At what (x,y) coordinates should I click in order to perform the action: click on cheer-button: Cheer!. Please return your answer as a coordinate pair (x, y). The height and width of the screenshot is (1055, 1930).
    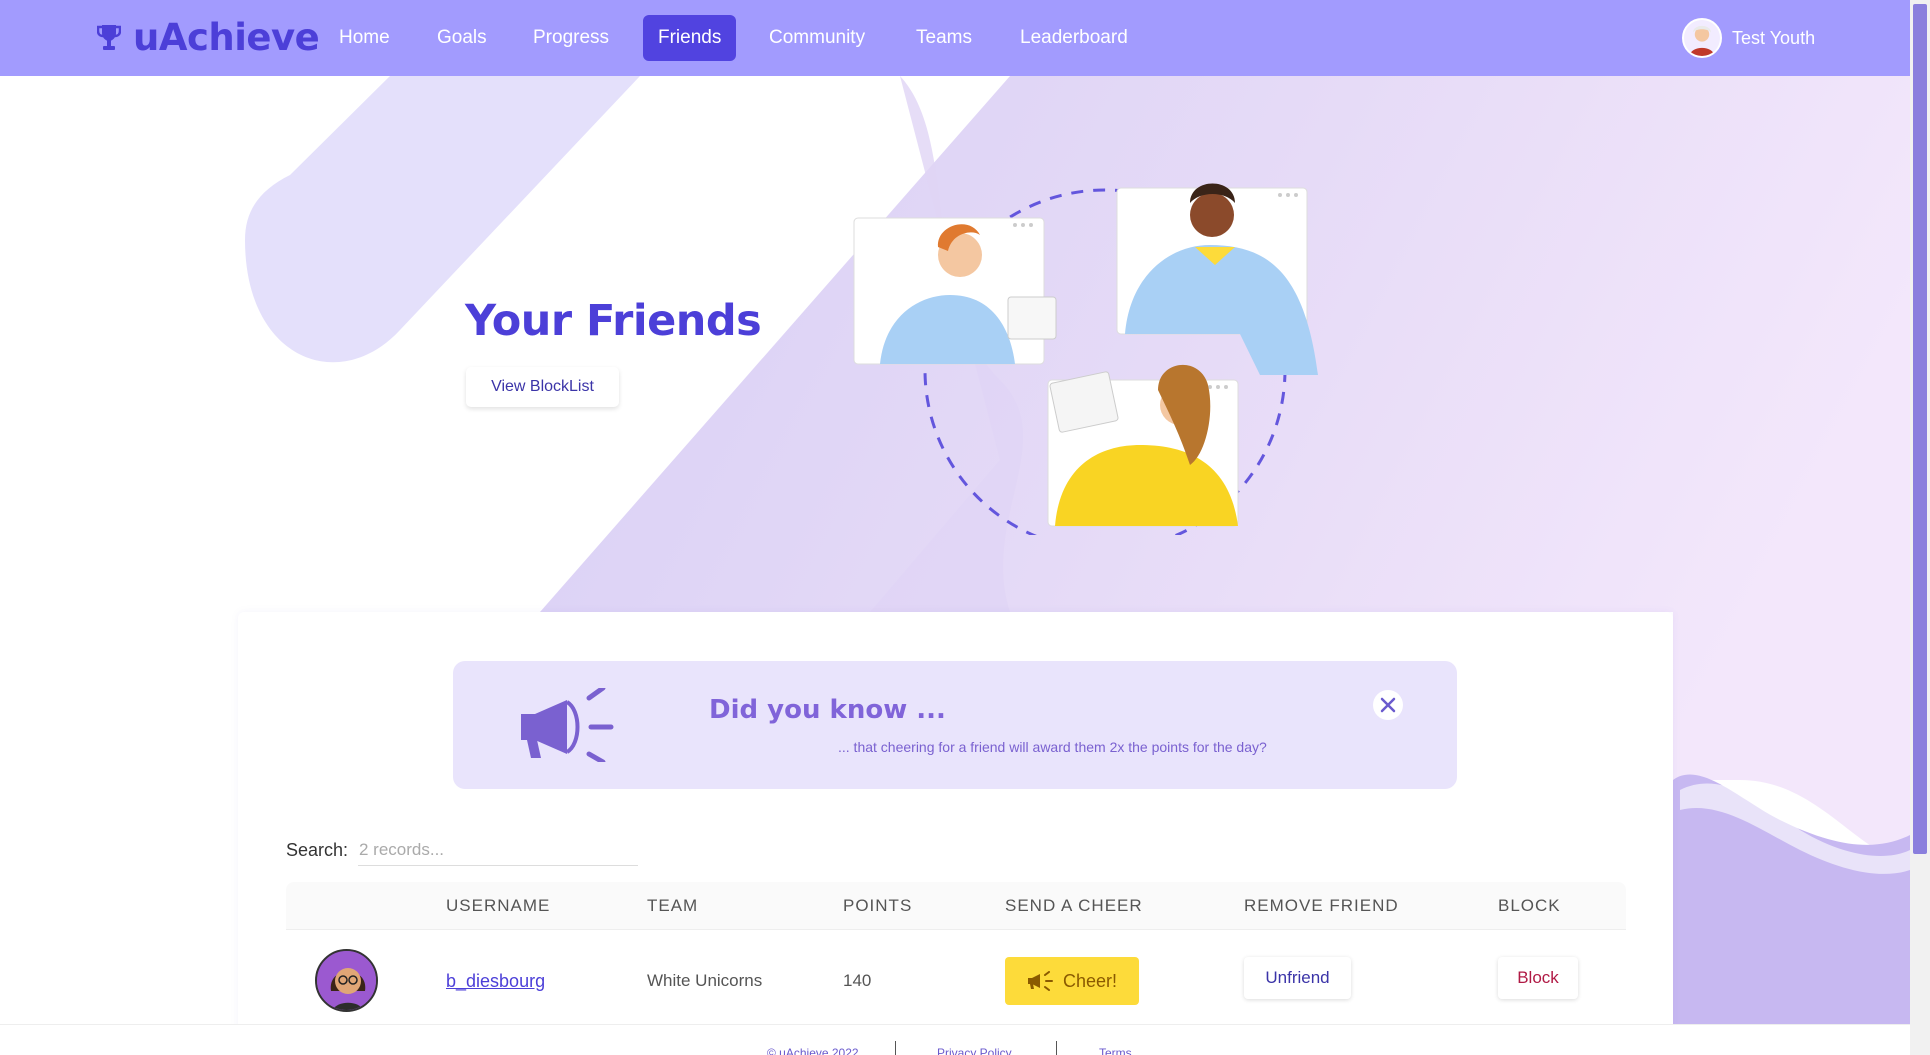
    Looking at the image, I should click on (1072, 981).